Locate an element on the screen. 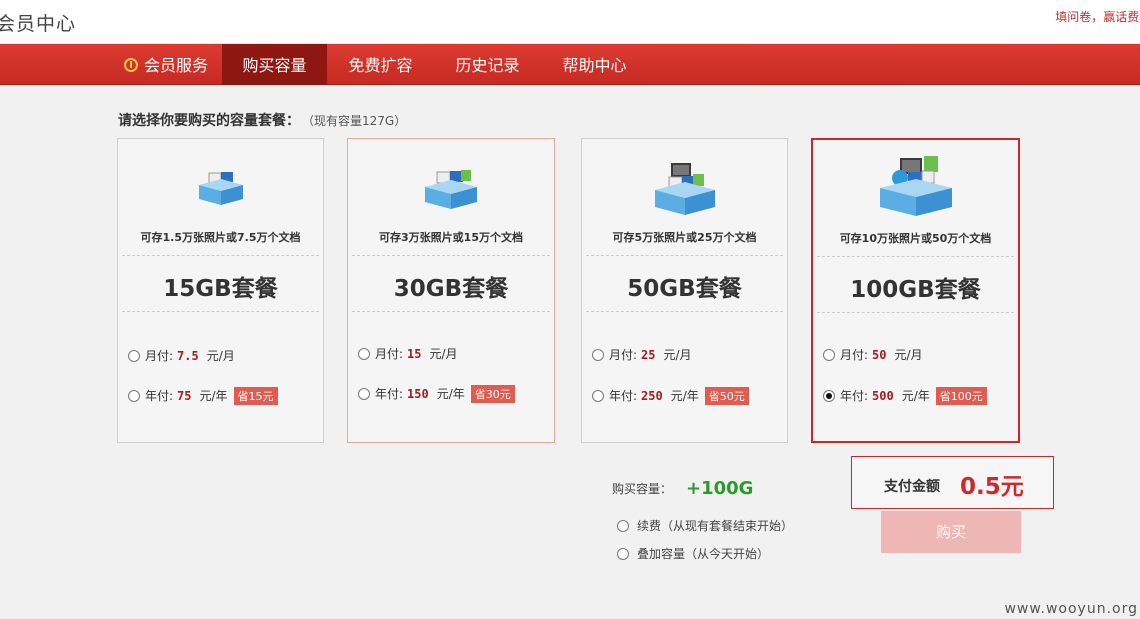 Image resolution: width=1140 pixels, height=619 pixels. add-capacity-radio is located at coordinates (623, 554).